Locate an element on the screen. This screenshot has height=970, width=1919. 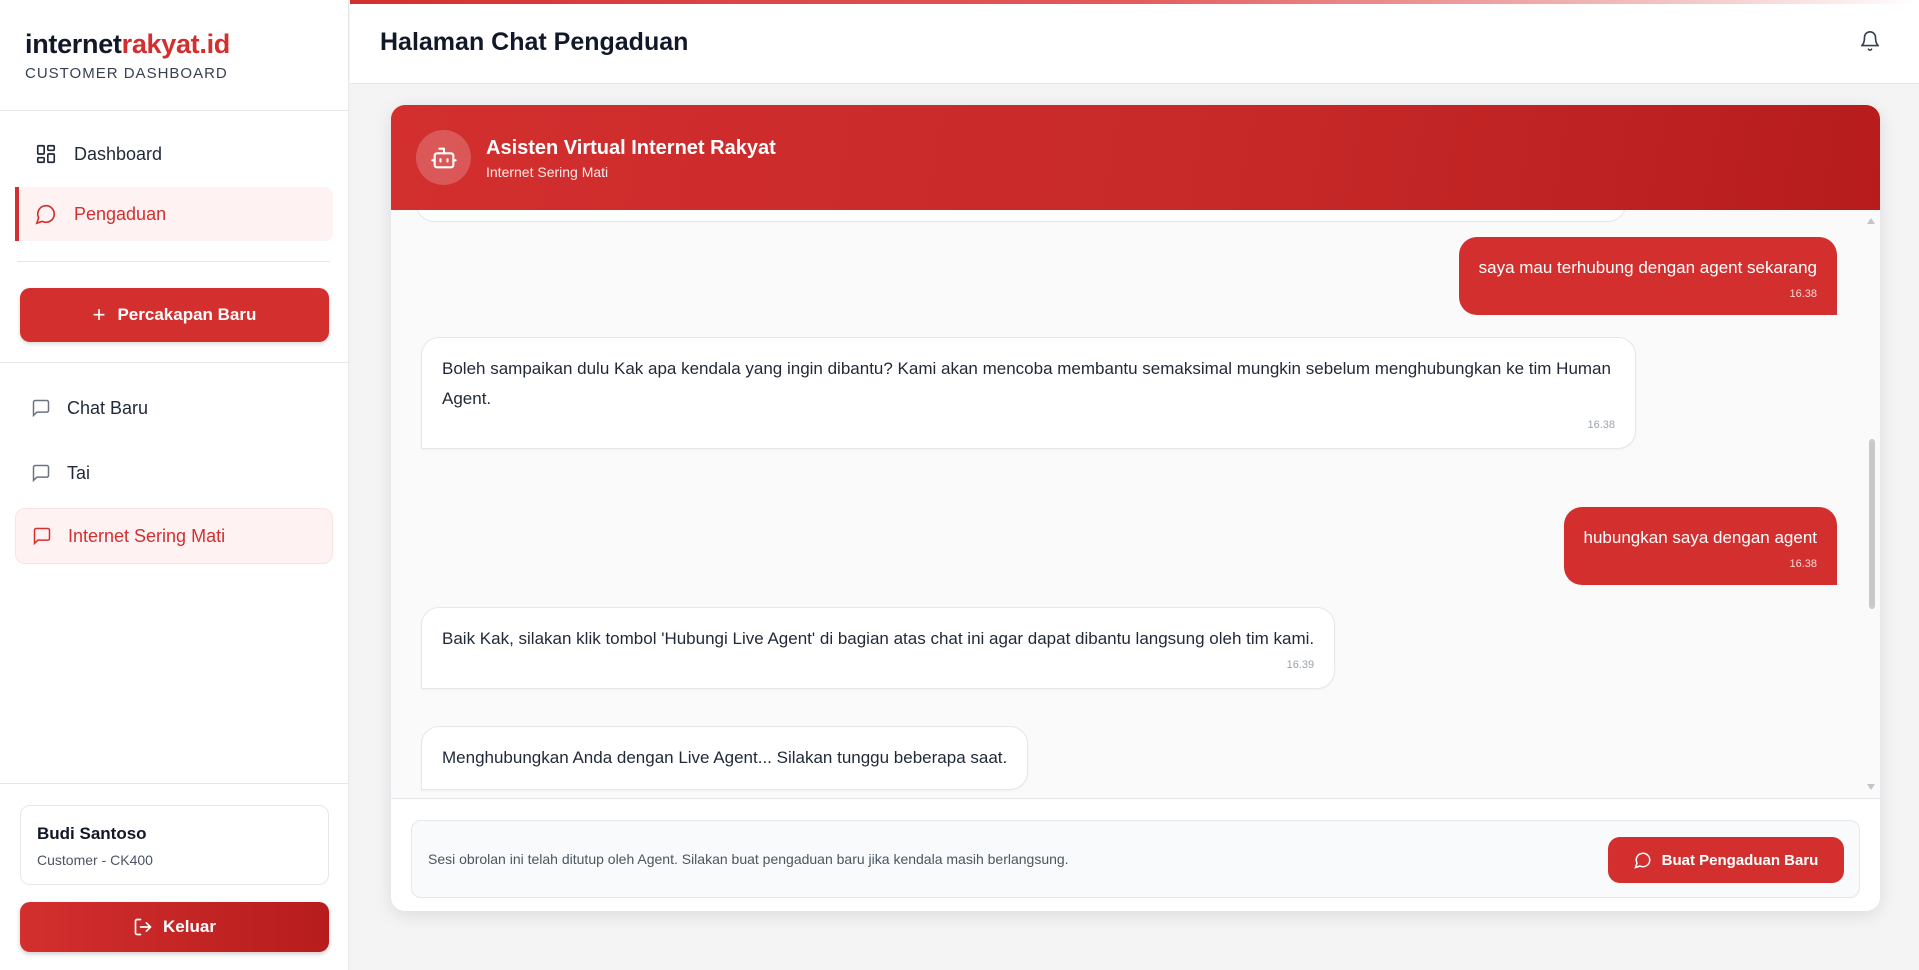
scrollbar is located at coordinates (1872, 504).